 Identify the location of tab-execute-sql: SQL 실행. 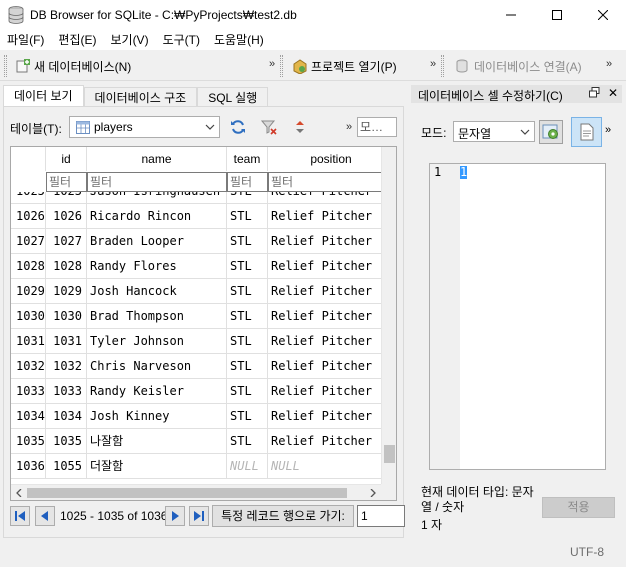
(233, 97).